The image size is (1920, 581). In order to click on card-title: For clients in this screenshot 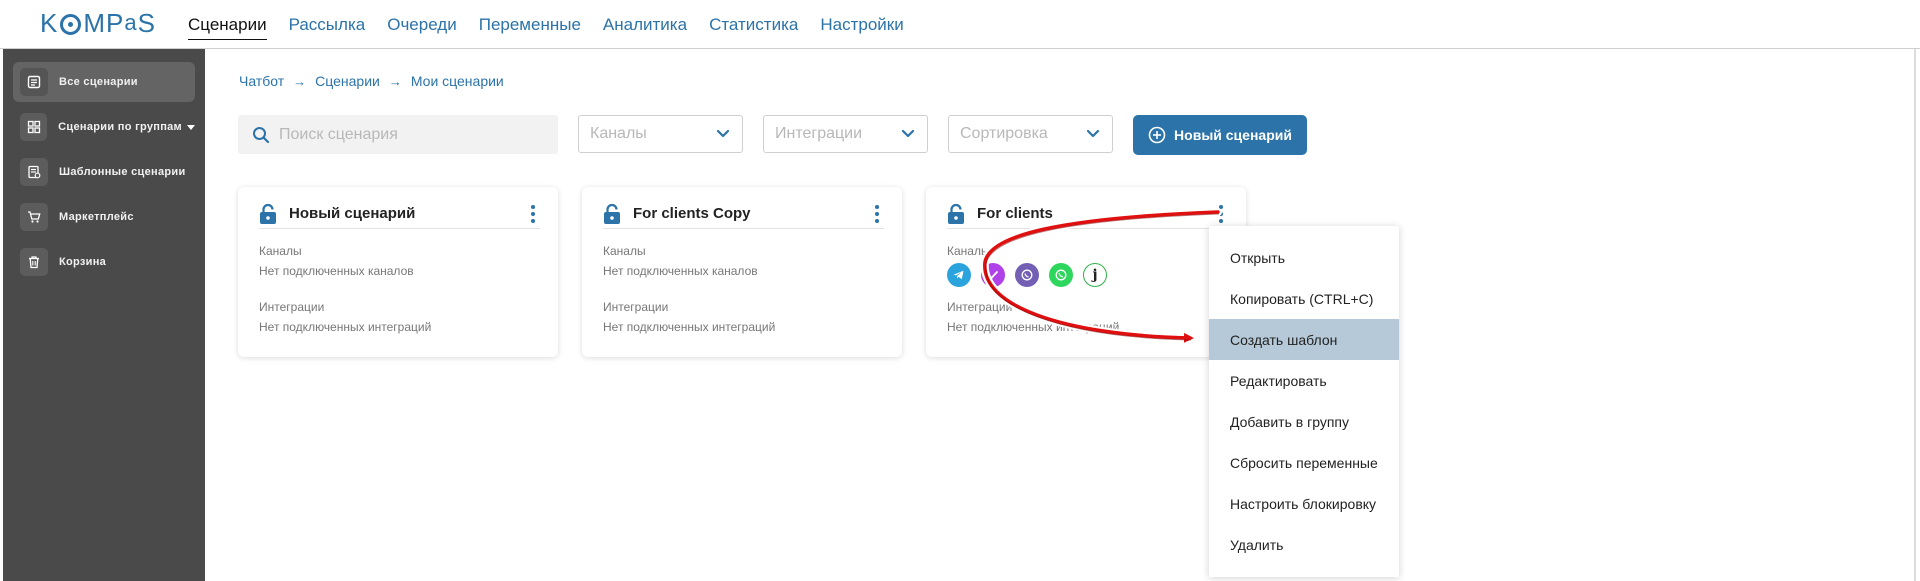, I will do `click(1095, 213)`.